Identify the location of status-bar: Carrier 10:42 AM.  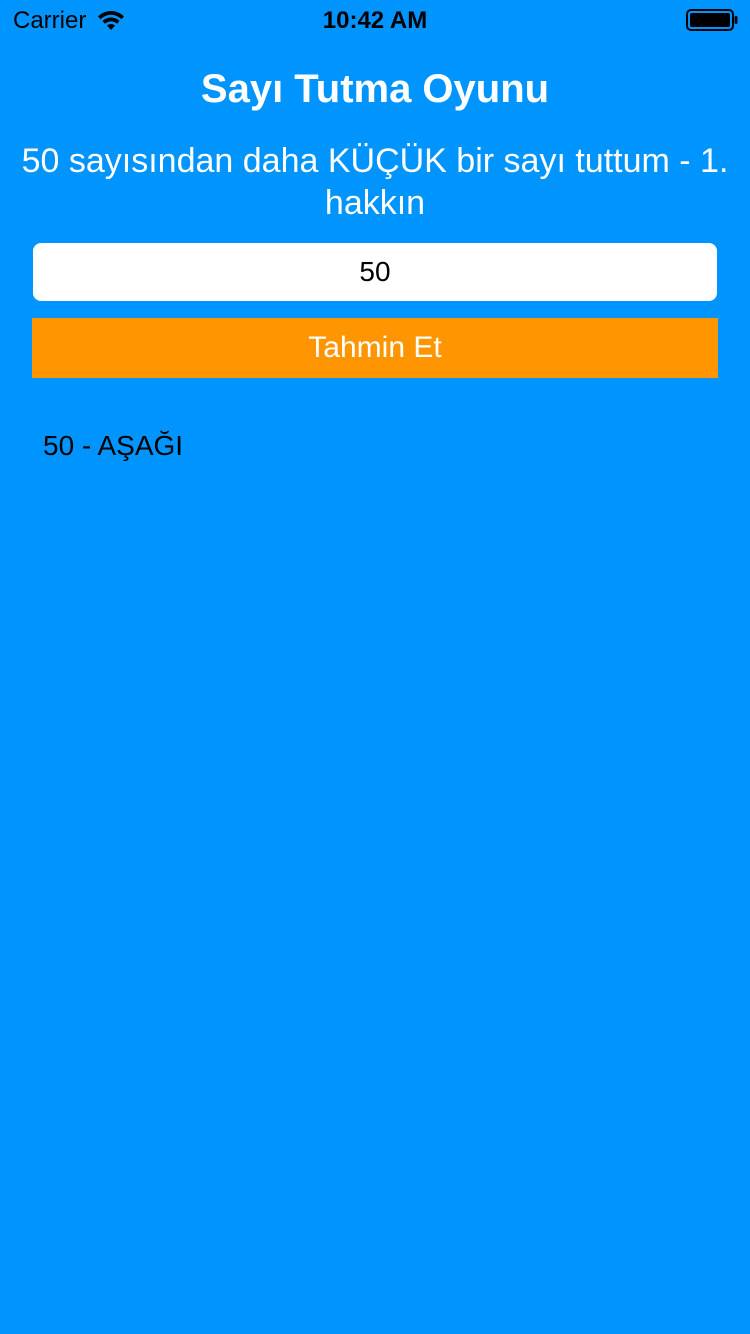
(375, 20).